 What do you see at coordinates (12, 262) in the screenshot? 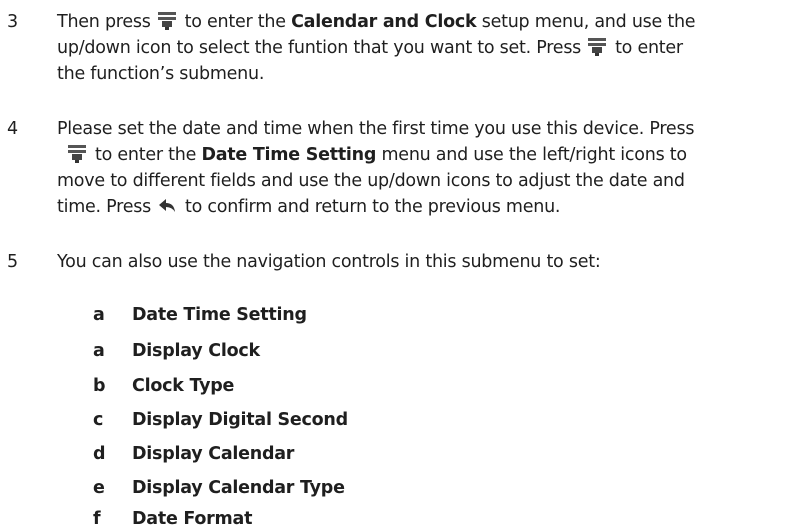
I see `step-number: 5` at bounding box center [12, 262].